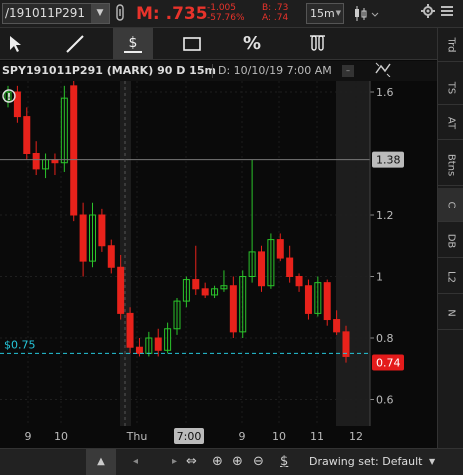 This screenshot has width=463, height=475. I want to click on time-axis-svg: 9 10 Thu 7:00 9 10 11 12, so click(194, 436).